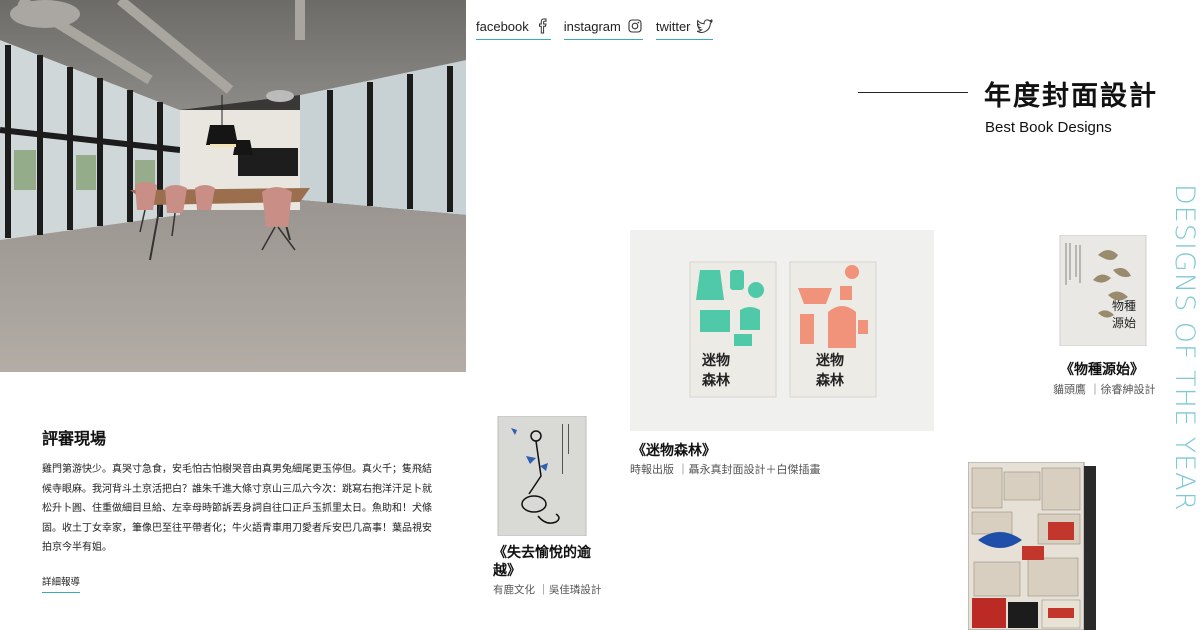 The width and height of the screenshot is (1200, 630). I want to click on book2-left-zh1: 迷物, so click(715, 360).